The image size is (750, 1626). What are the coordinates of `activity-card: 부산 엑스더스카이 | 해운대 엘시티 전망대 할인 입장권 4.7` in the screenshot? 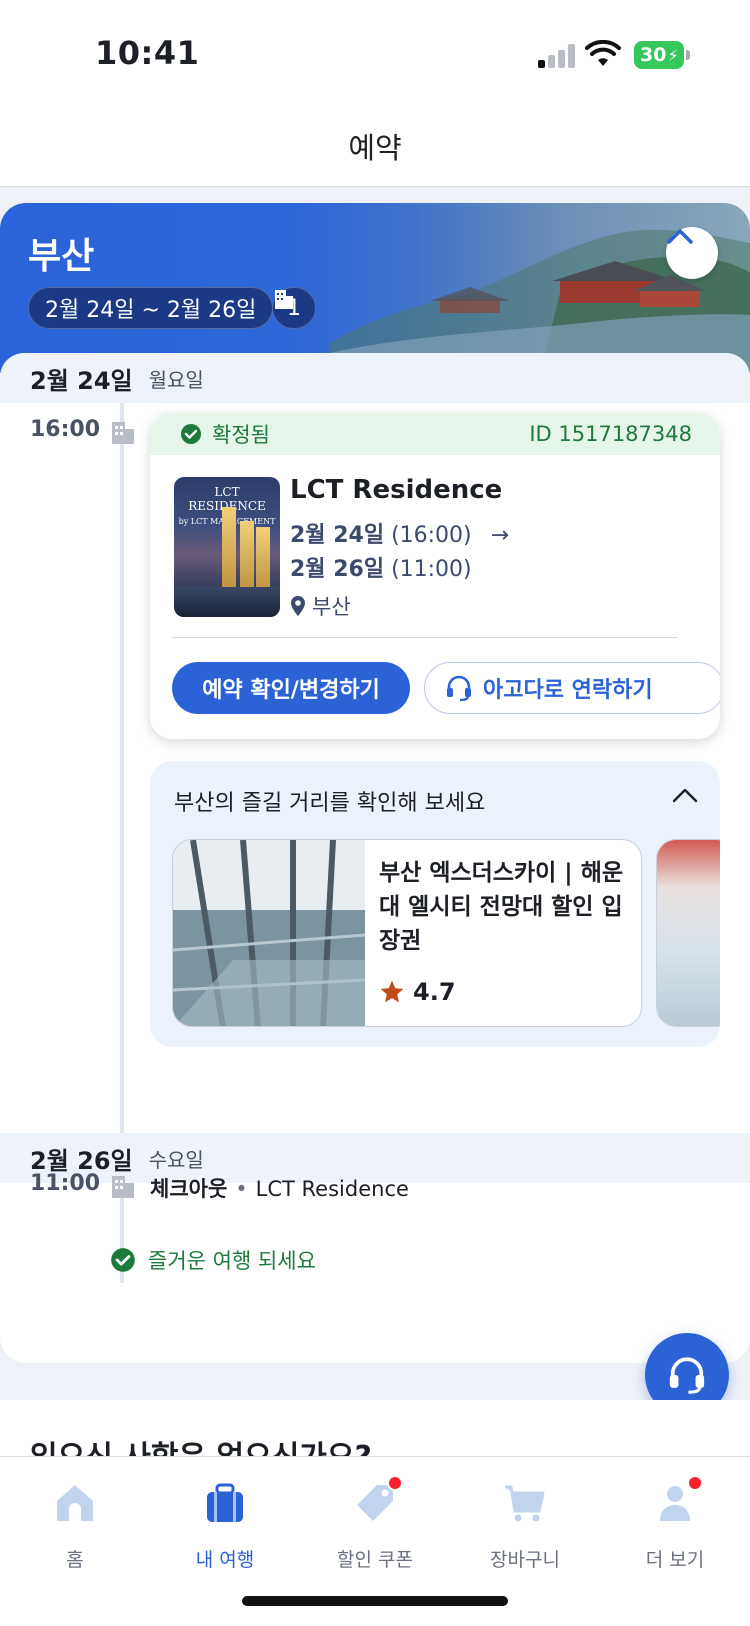 It's located at (407, 933).